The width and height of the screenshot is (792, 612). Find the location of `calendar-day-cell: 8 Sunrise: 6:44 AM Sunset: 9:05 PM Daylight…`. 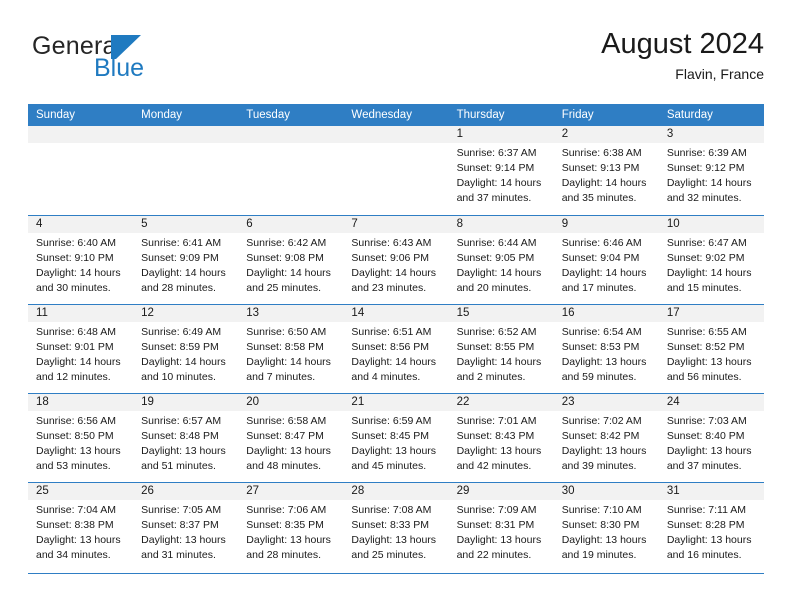

calendar-day-cell: 8 Sunrise: 6:44 AM Sunset: 9:05 PM Daylight… is located at coordinates (501, 260).